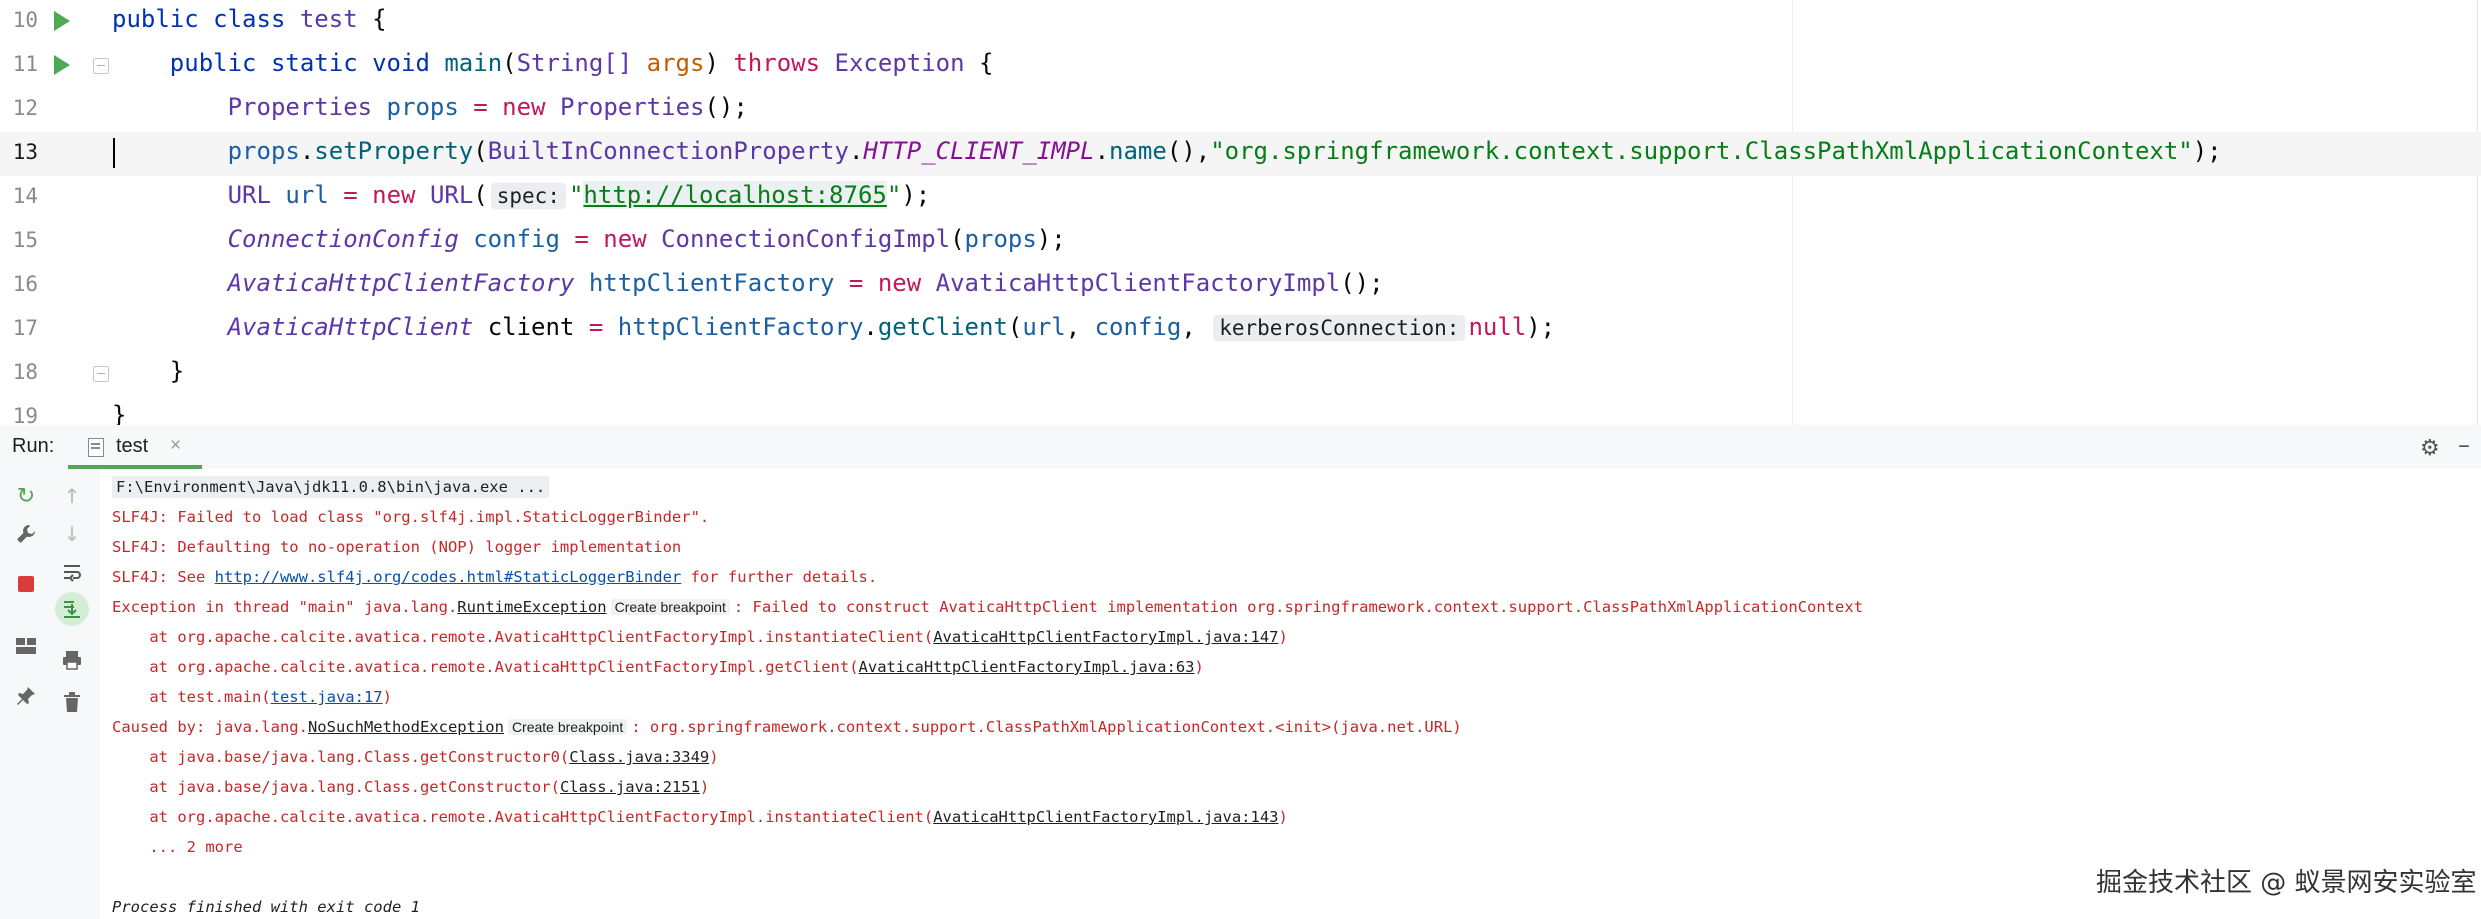 The image size is (2481, 919). Describe the element at coordinates (487, 107) in the screenshot. I see `code-text: Properties props = new Properties();` at that location.